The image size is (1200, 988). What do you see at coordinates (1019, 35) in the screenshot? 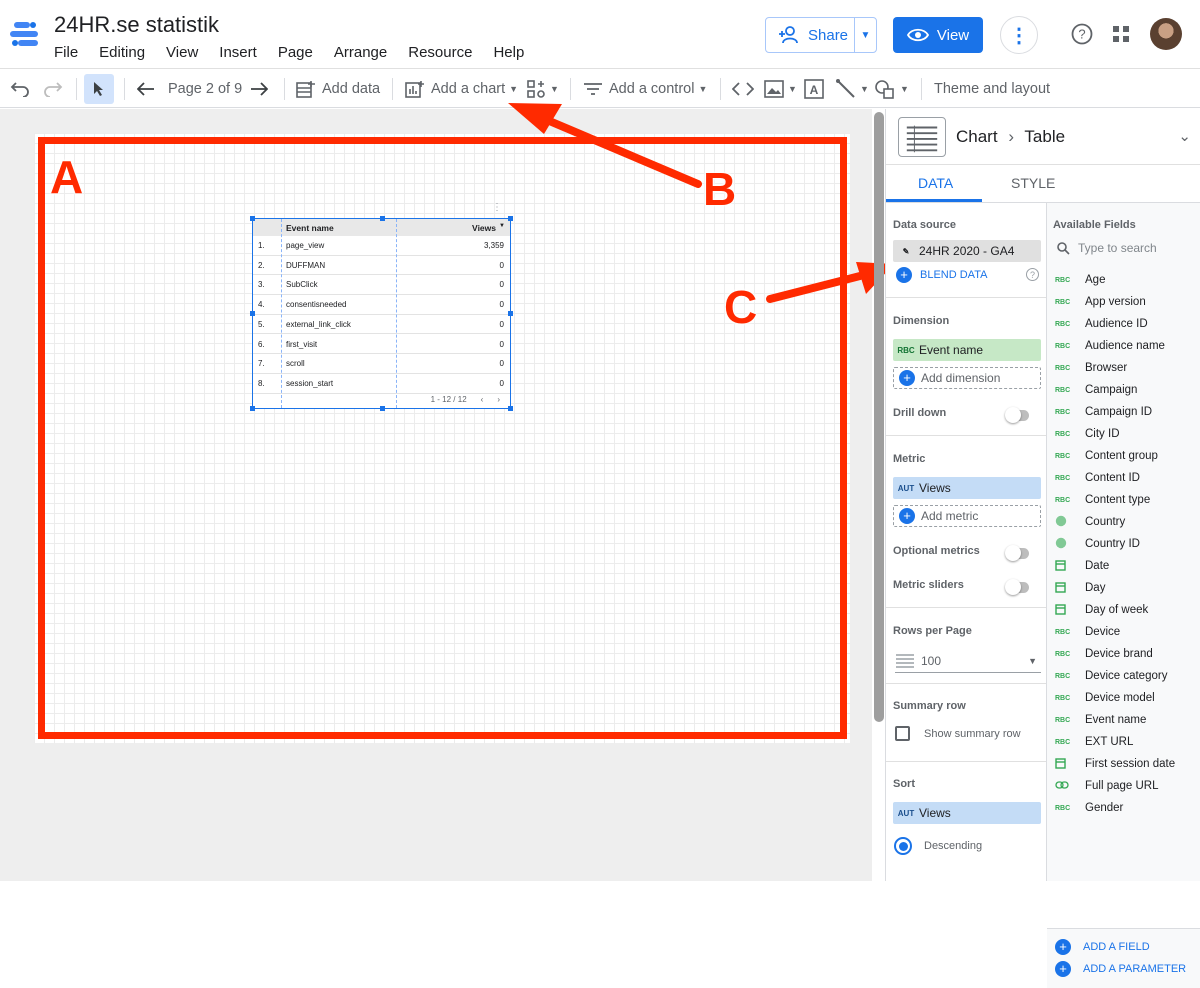
I see `more-options-icon: ⋮` at bounding box center [1019, 35].